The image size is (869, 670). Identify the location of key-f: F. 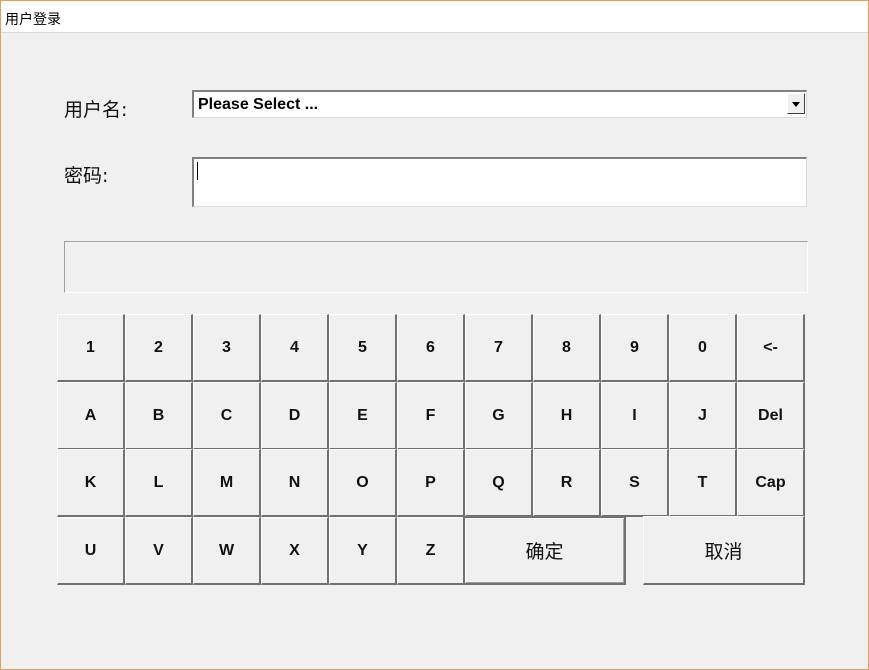
(431, 416).